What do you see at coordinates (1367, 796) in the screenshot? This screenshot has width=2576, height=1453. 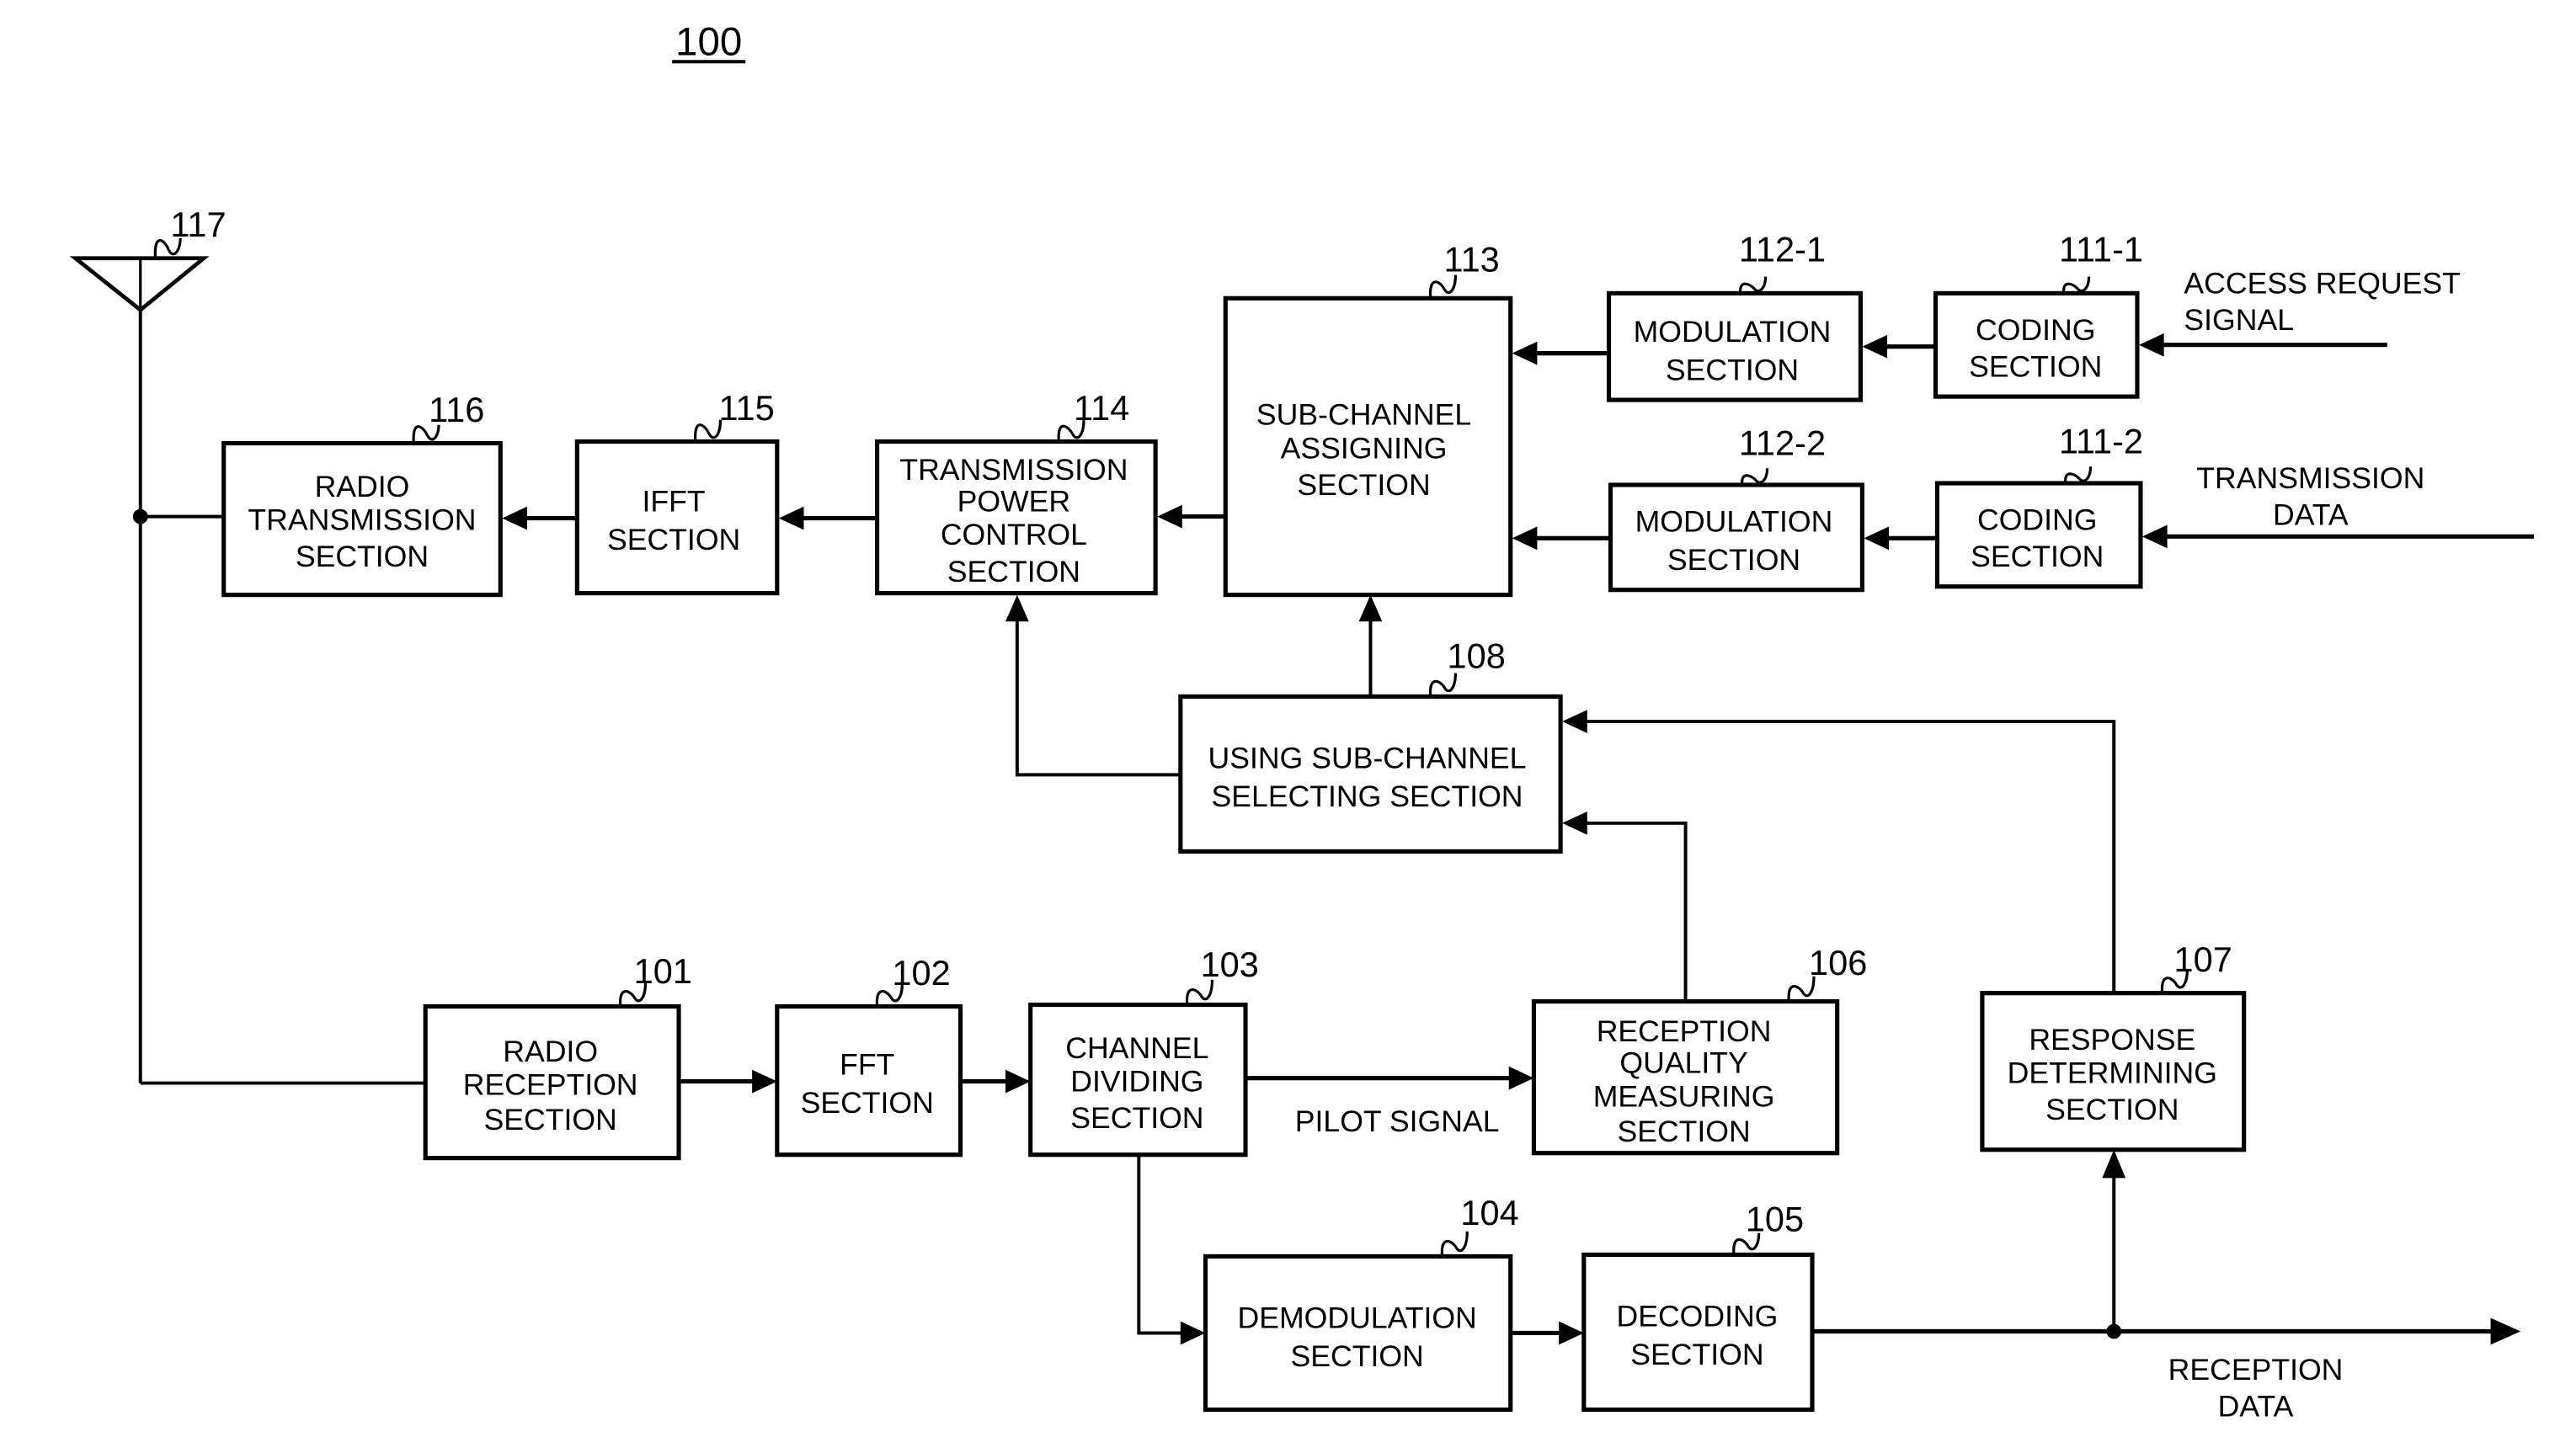 I see `block-label-line: SELECTING SECTION` at bounding box center [1367, 796].